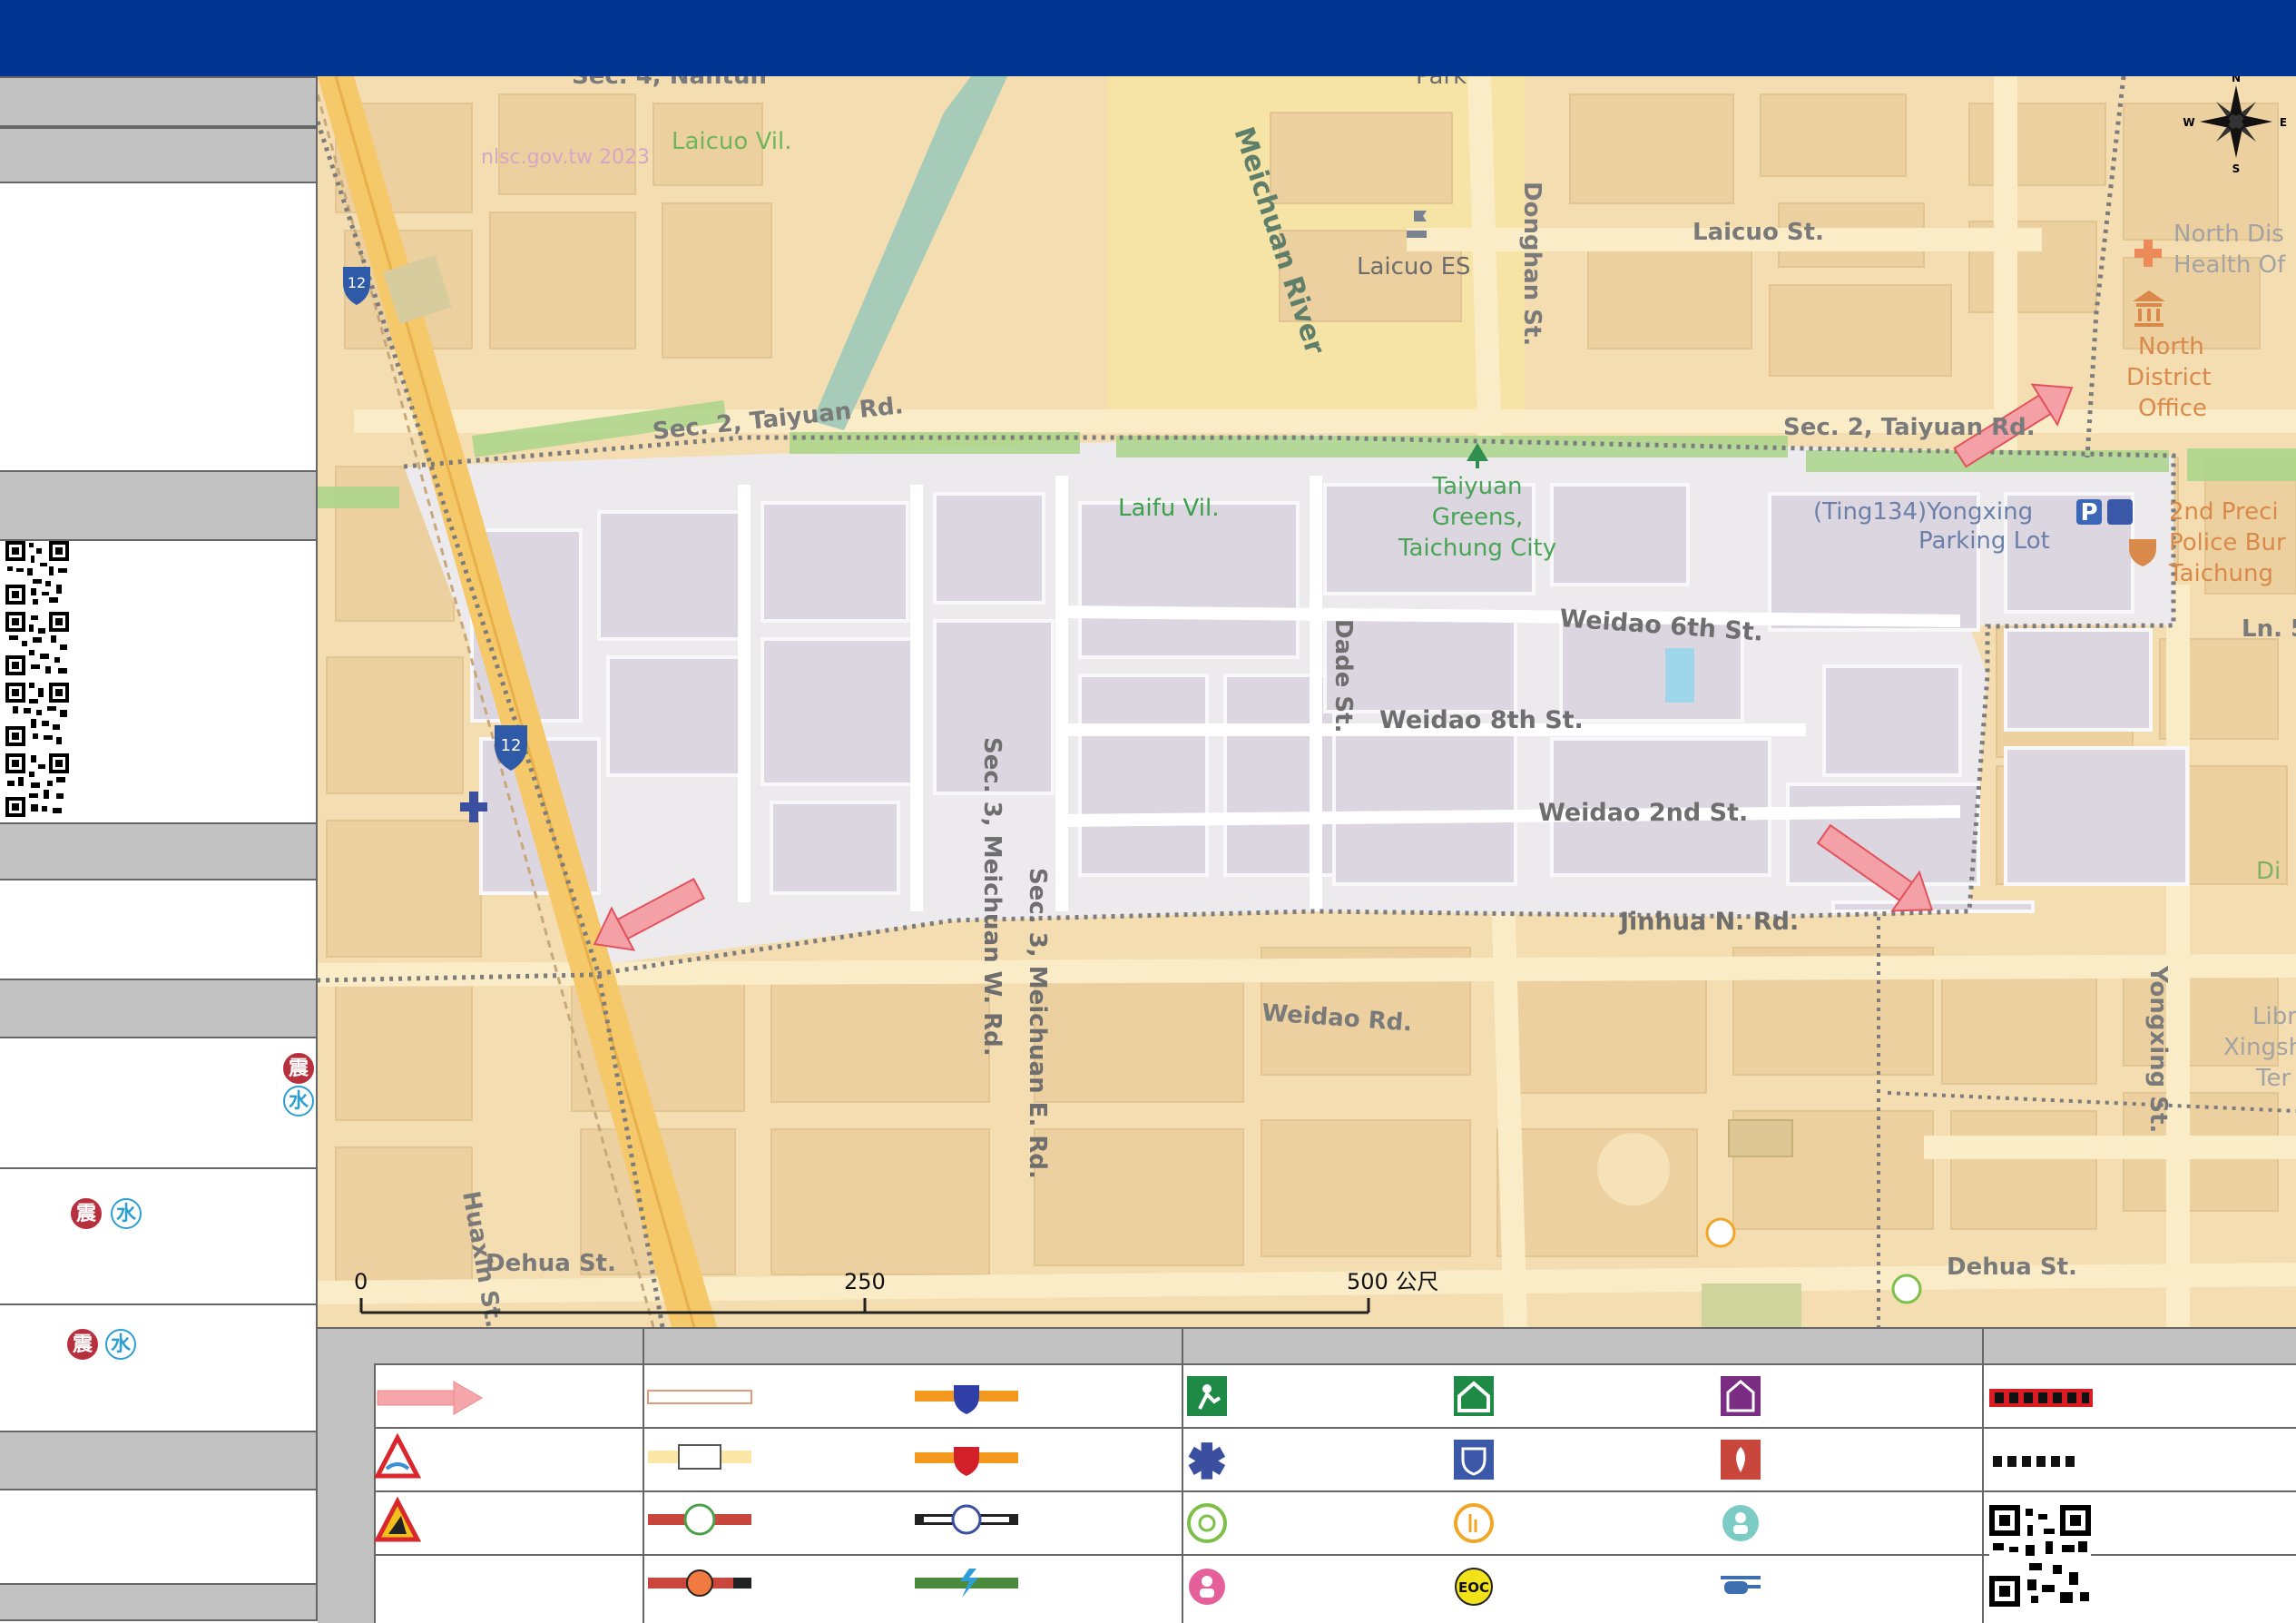 This screenshot has height=1623, width=2296. What do you see at coordinates (2236, 168) in the screenshot?
I see `svg-text: S` at bounding box center [2236, 168].